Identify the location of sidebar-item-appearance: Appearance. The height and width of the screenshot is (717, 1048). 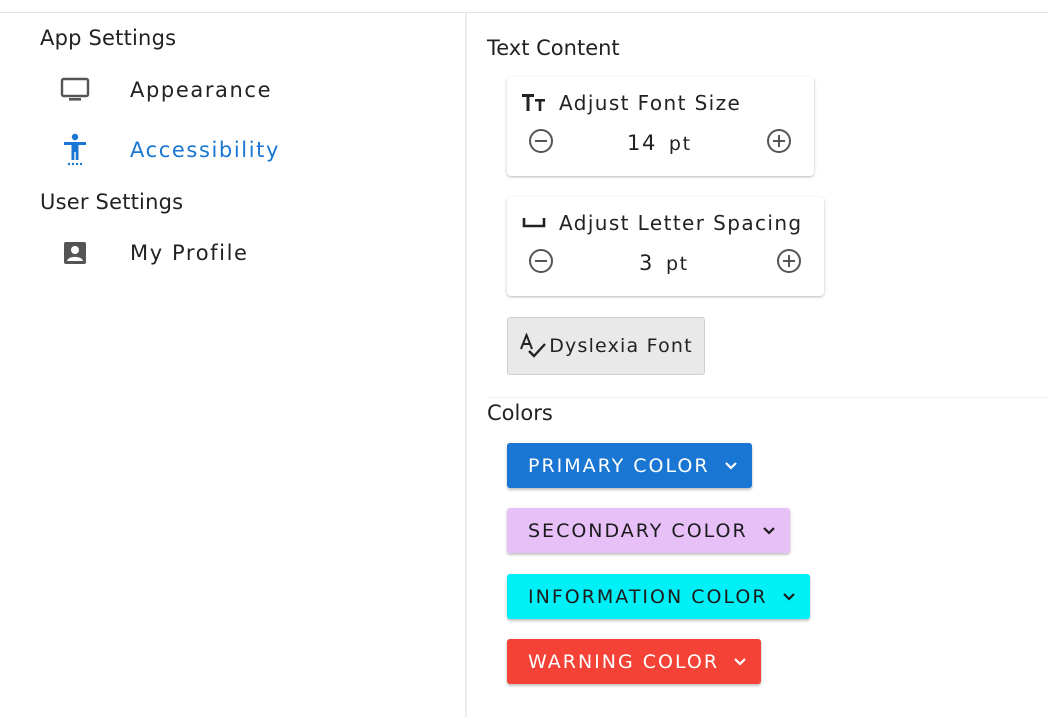
(240, 90).